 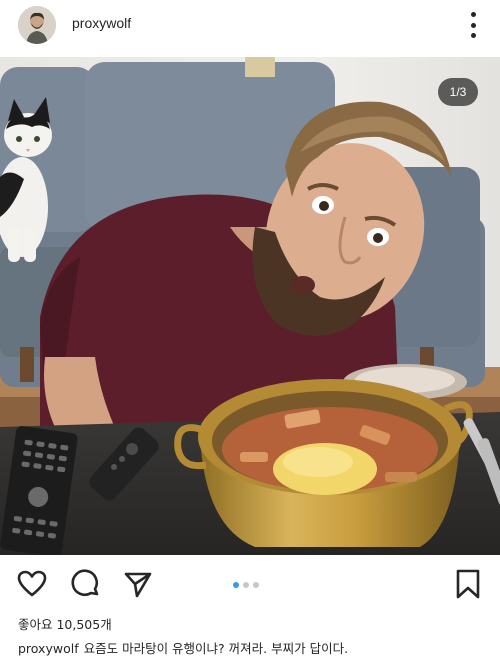 I want to click on caption-text: 요즘도 마라탕이 유행이냐? 꺼져라. 부찌가 답이다., so click(x=216, y=648).